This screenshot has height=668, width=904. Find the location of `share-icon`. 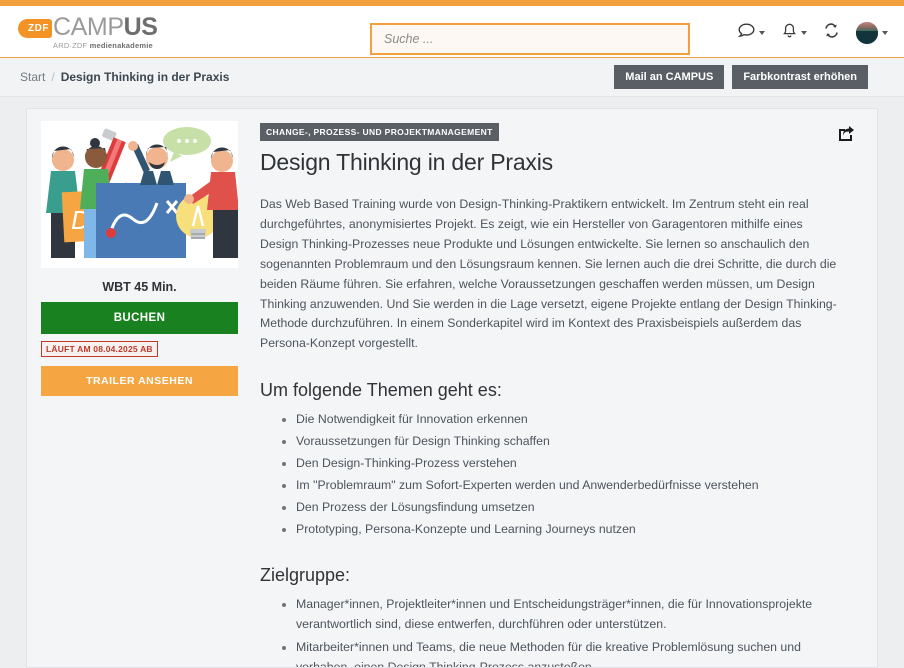

share-icon is located at coordinates (845, 135).